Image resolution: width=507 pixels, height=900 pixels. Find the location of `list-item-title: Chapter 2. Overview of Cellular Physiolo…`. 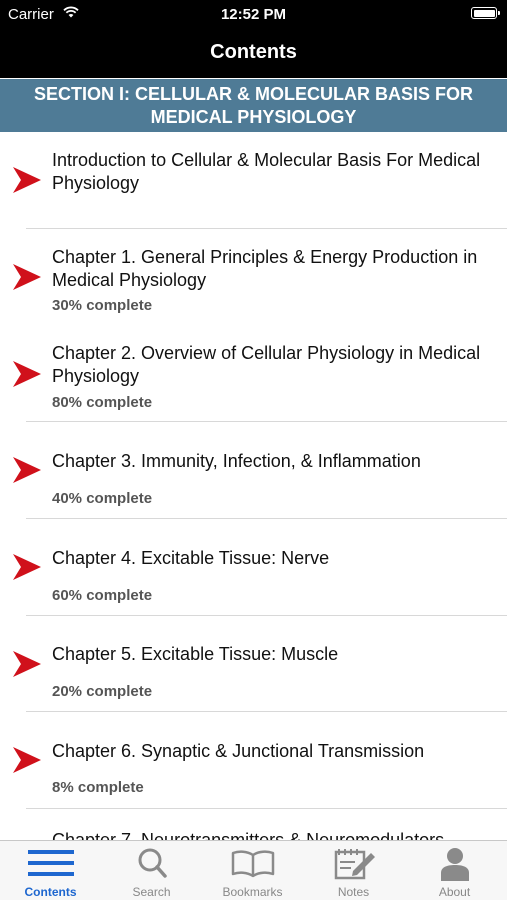

list-item-title: Chapter 2. Overview of Cellular Physiolo… is located at coordinates (266, 364).